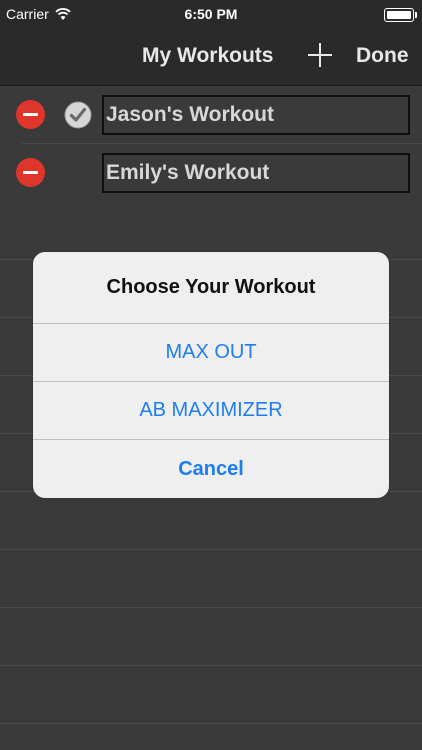 The height and width of the screenshot is (750, 422). What do you see at coordinates (382, 56) in the screenshot?
I see `done-button: Done` at bounding box center [382, 56].